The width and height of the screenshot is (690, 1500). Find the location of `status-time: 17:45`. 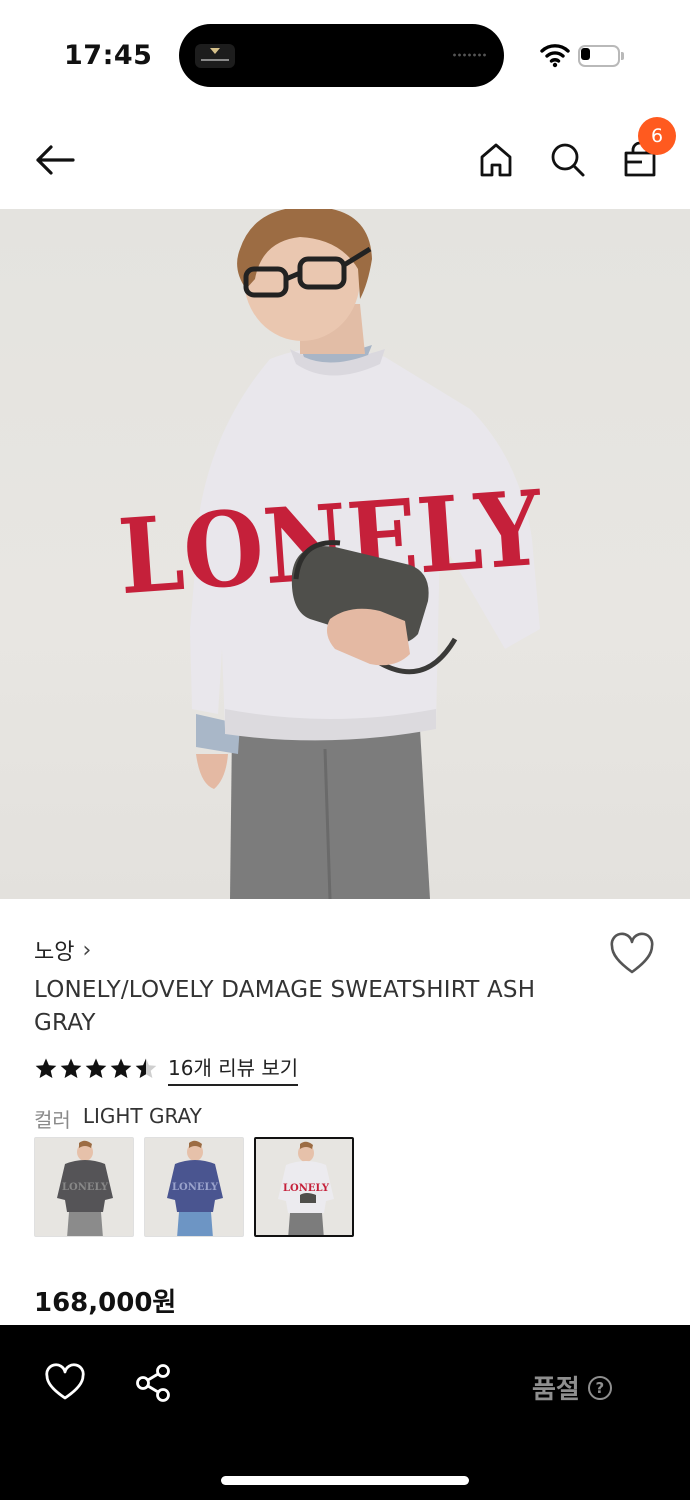

status-time: 17:45 is located at coordinates (108, 55).